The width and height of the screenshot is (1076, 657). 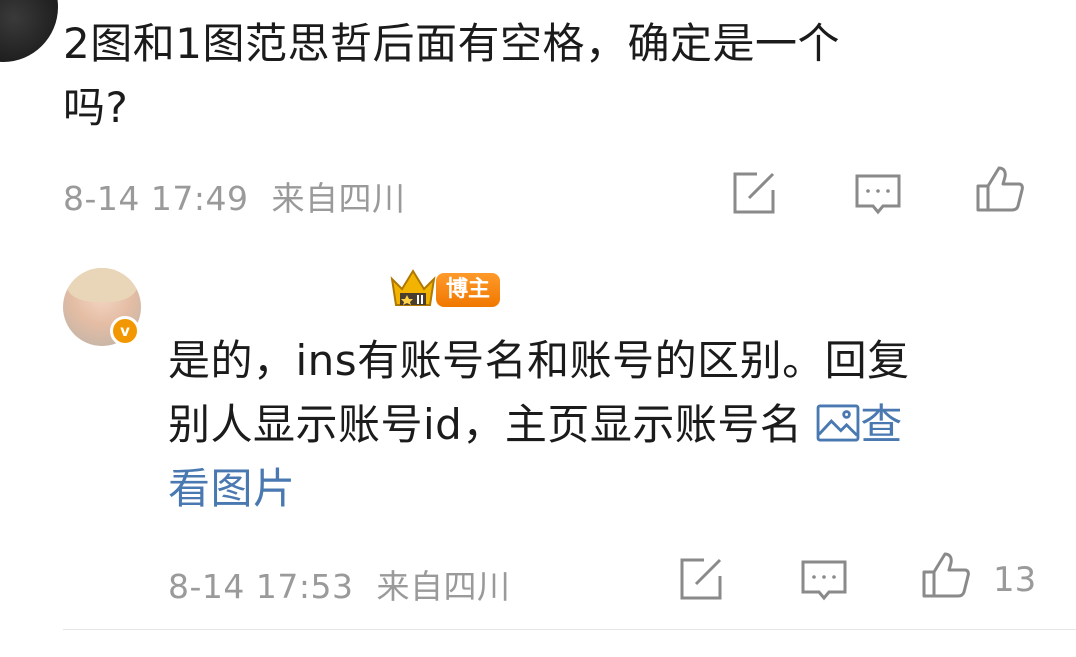 I want to click on view-image-link: 查, so click(x=859, y=424).